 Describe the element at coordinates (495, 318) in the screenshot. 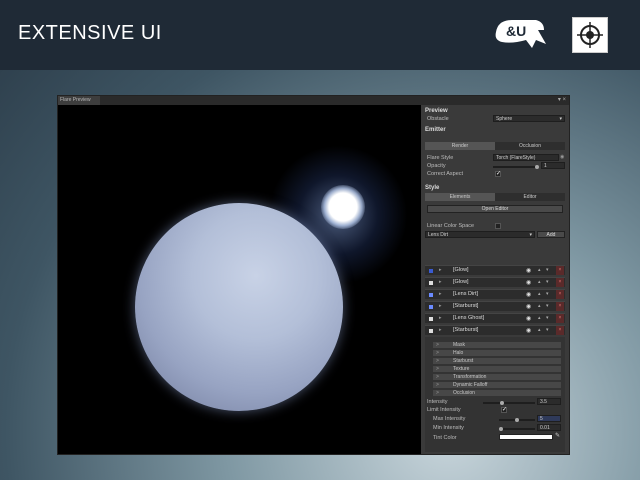

I see `element-row: ▸ [Lens Ghost] ◉ ▴ ▾ ×` at that location.